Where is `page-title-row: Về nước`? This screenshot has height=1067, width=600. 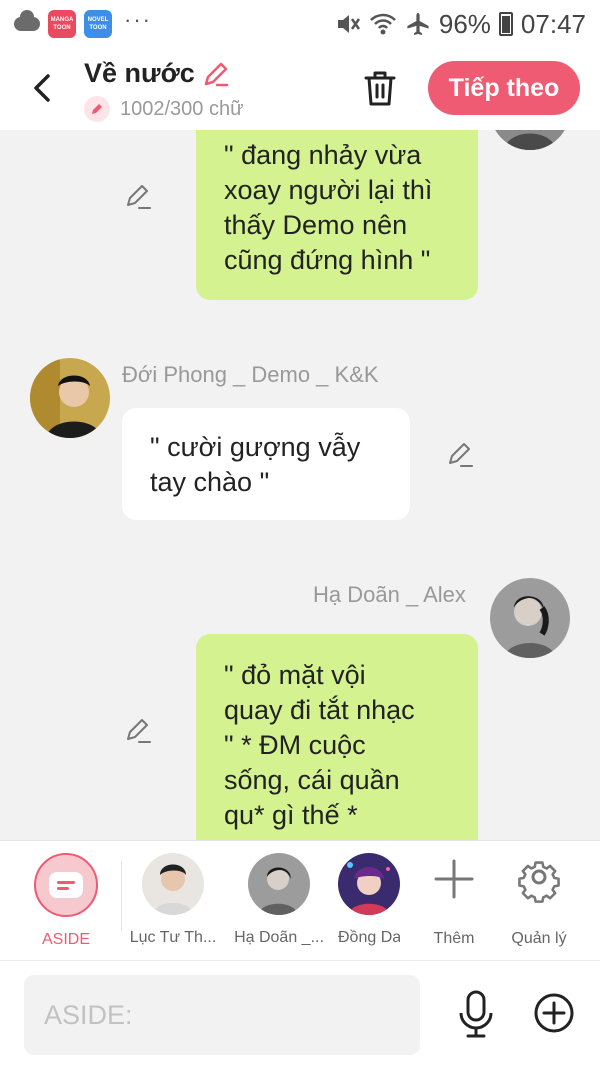
page-title-row: Về nước is located at coordinates (157, 73).